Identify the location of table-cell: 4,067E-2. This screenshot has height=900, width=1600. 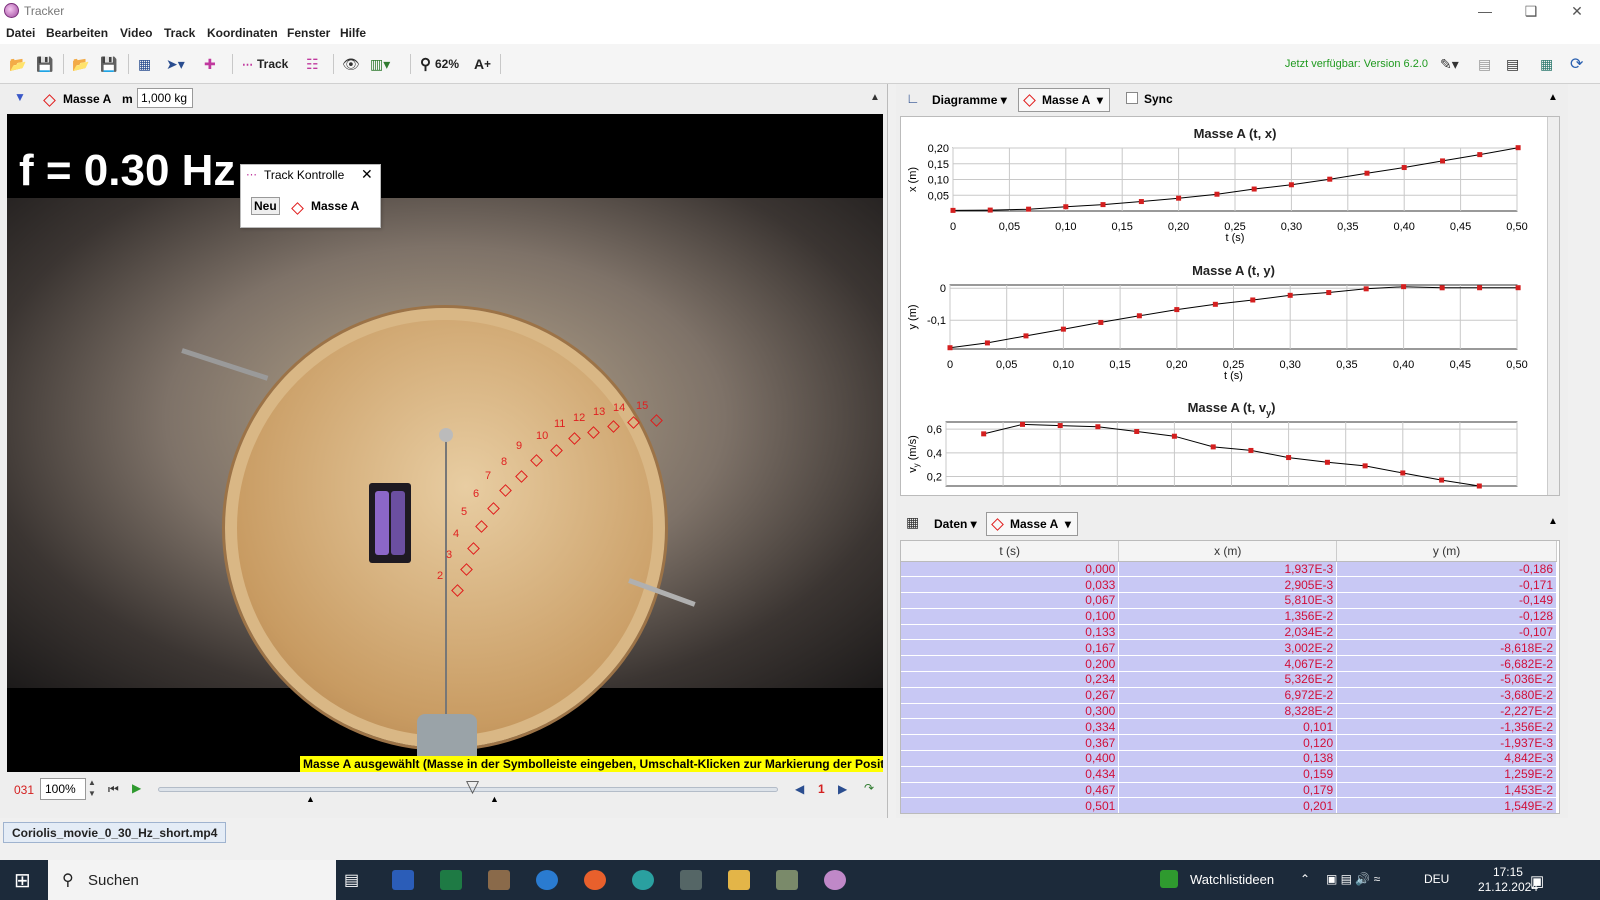
(1228, 664).